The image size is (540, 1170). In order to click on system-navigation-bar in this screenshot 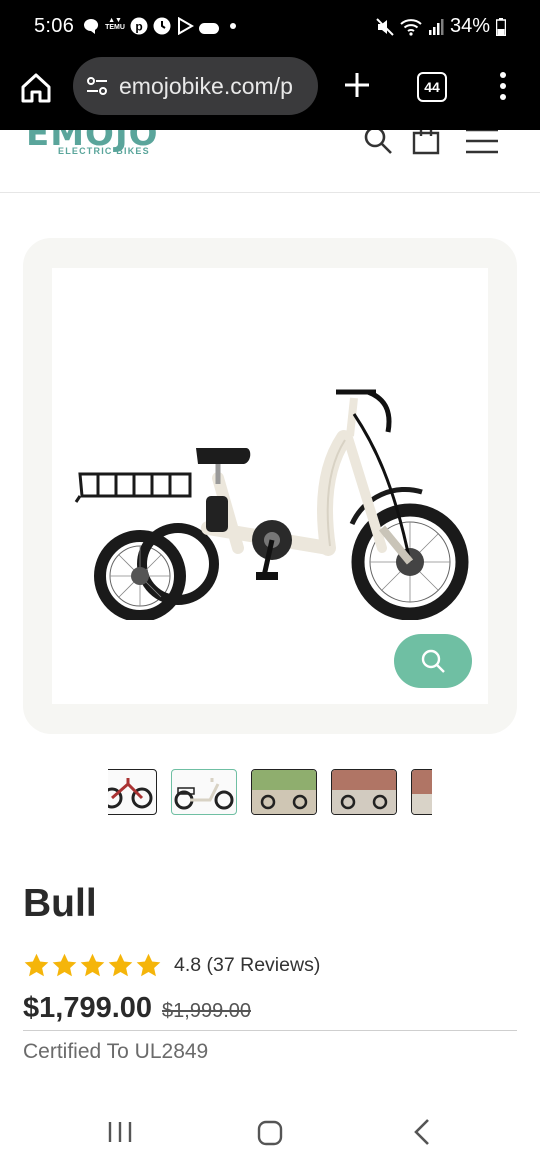, I will do `click(270, 1133)`.